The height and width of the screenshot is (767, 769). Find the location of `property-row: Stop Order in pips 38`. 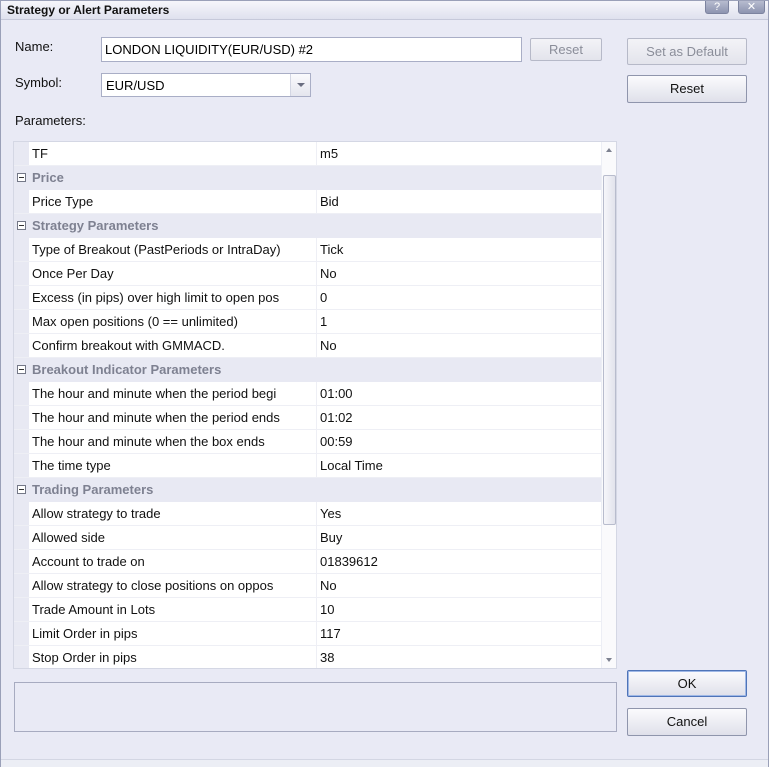

property-row: Stop Order in pips 38 is located at coordinates (307, 657).